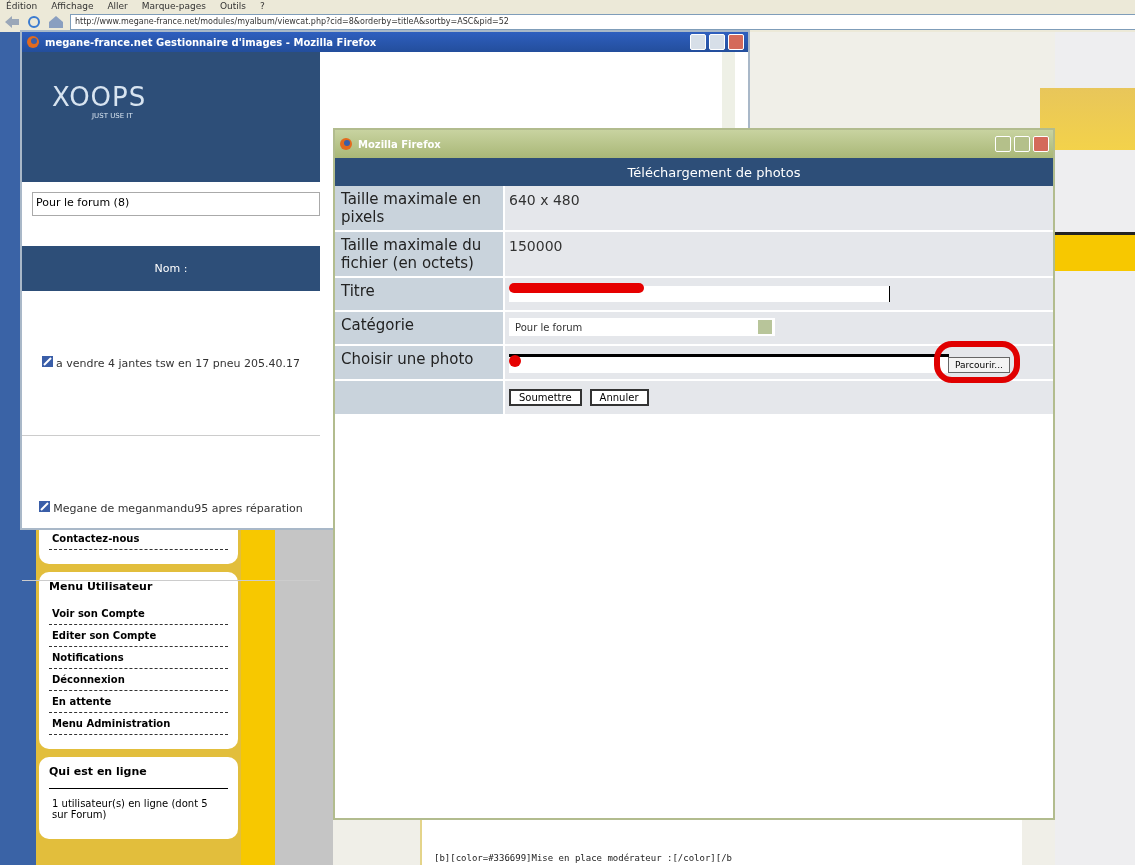  I want to click on form-label: Catégorie, so click(420, 329).